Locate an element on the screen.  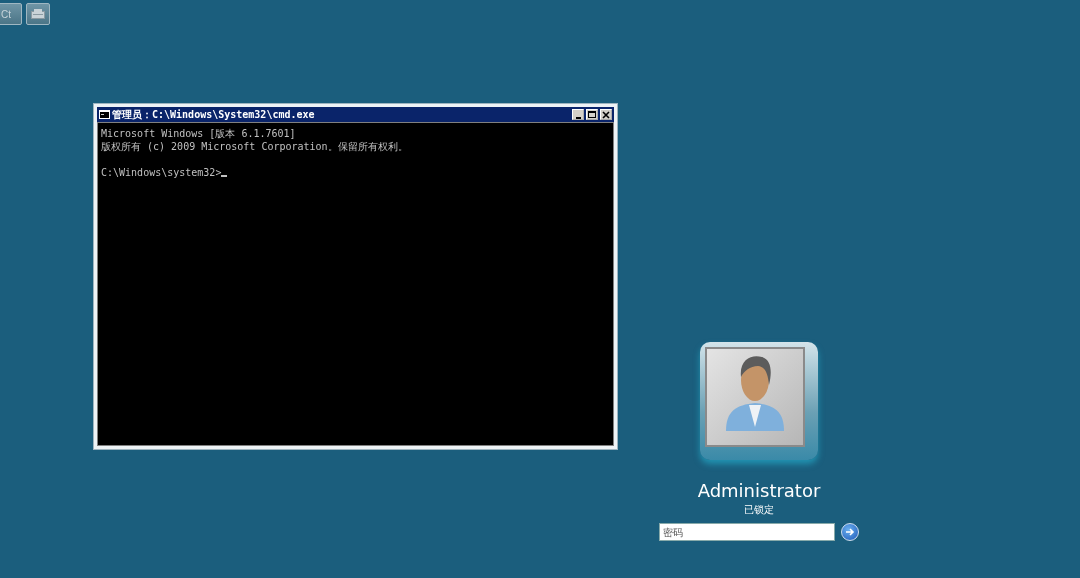
arrow-icon is located at coordinates (850, 532).